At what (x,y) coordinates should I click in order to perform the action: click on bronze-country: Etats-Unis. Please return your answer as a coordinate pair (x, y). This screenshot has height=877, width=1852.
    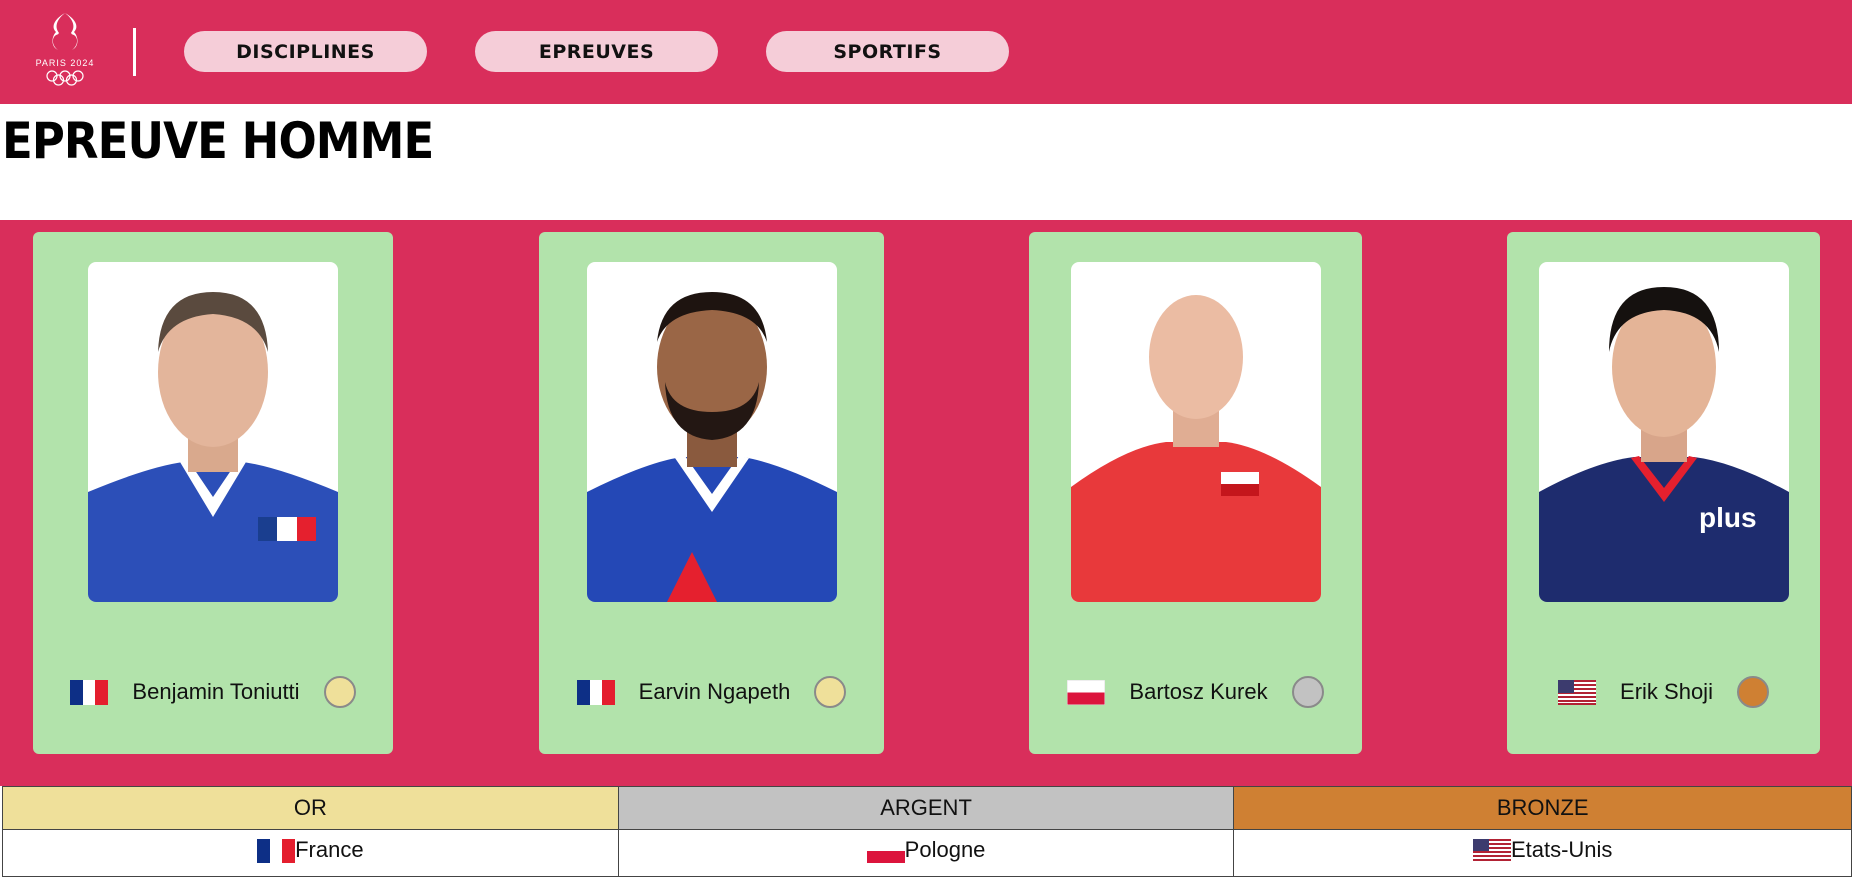
    Looking at the image, I should click on (1561, 849).